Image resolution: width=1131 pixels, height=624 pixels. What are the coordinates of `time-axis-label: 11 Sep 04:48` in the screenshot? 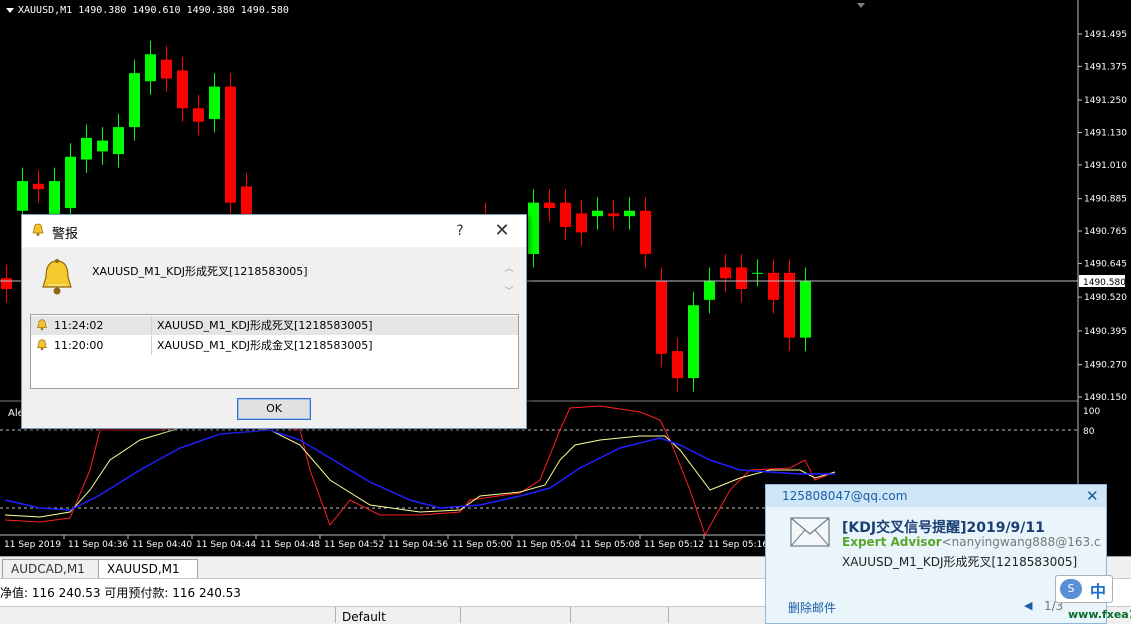 It's located at (290, 545).